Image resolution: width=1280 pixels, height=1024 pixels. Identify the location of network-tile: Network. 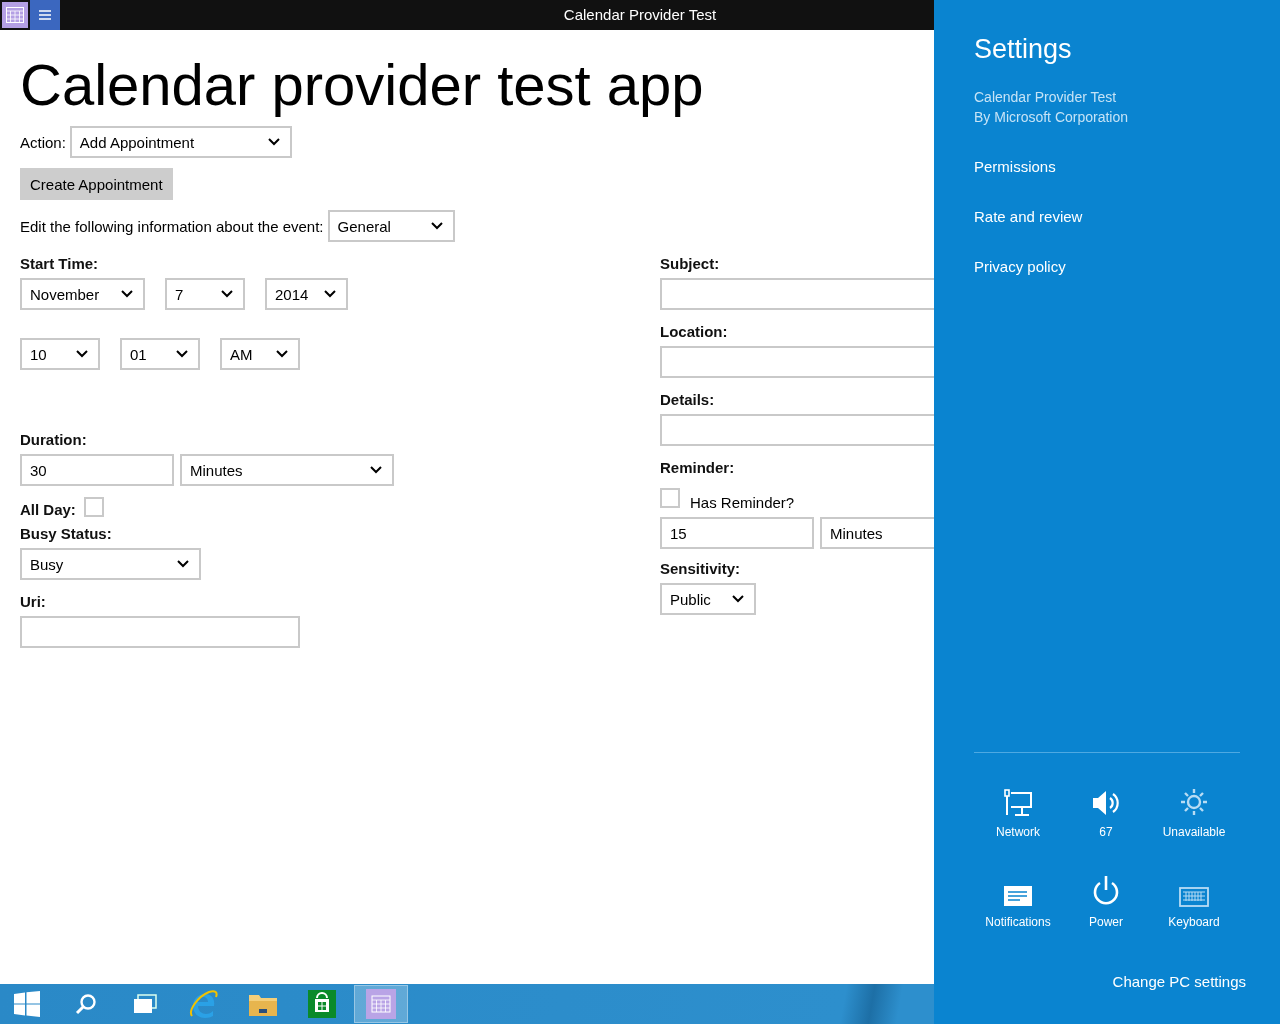
(1018, 809).